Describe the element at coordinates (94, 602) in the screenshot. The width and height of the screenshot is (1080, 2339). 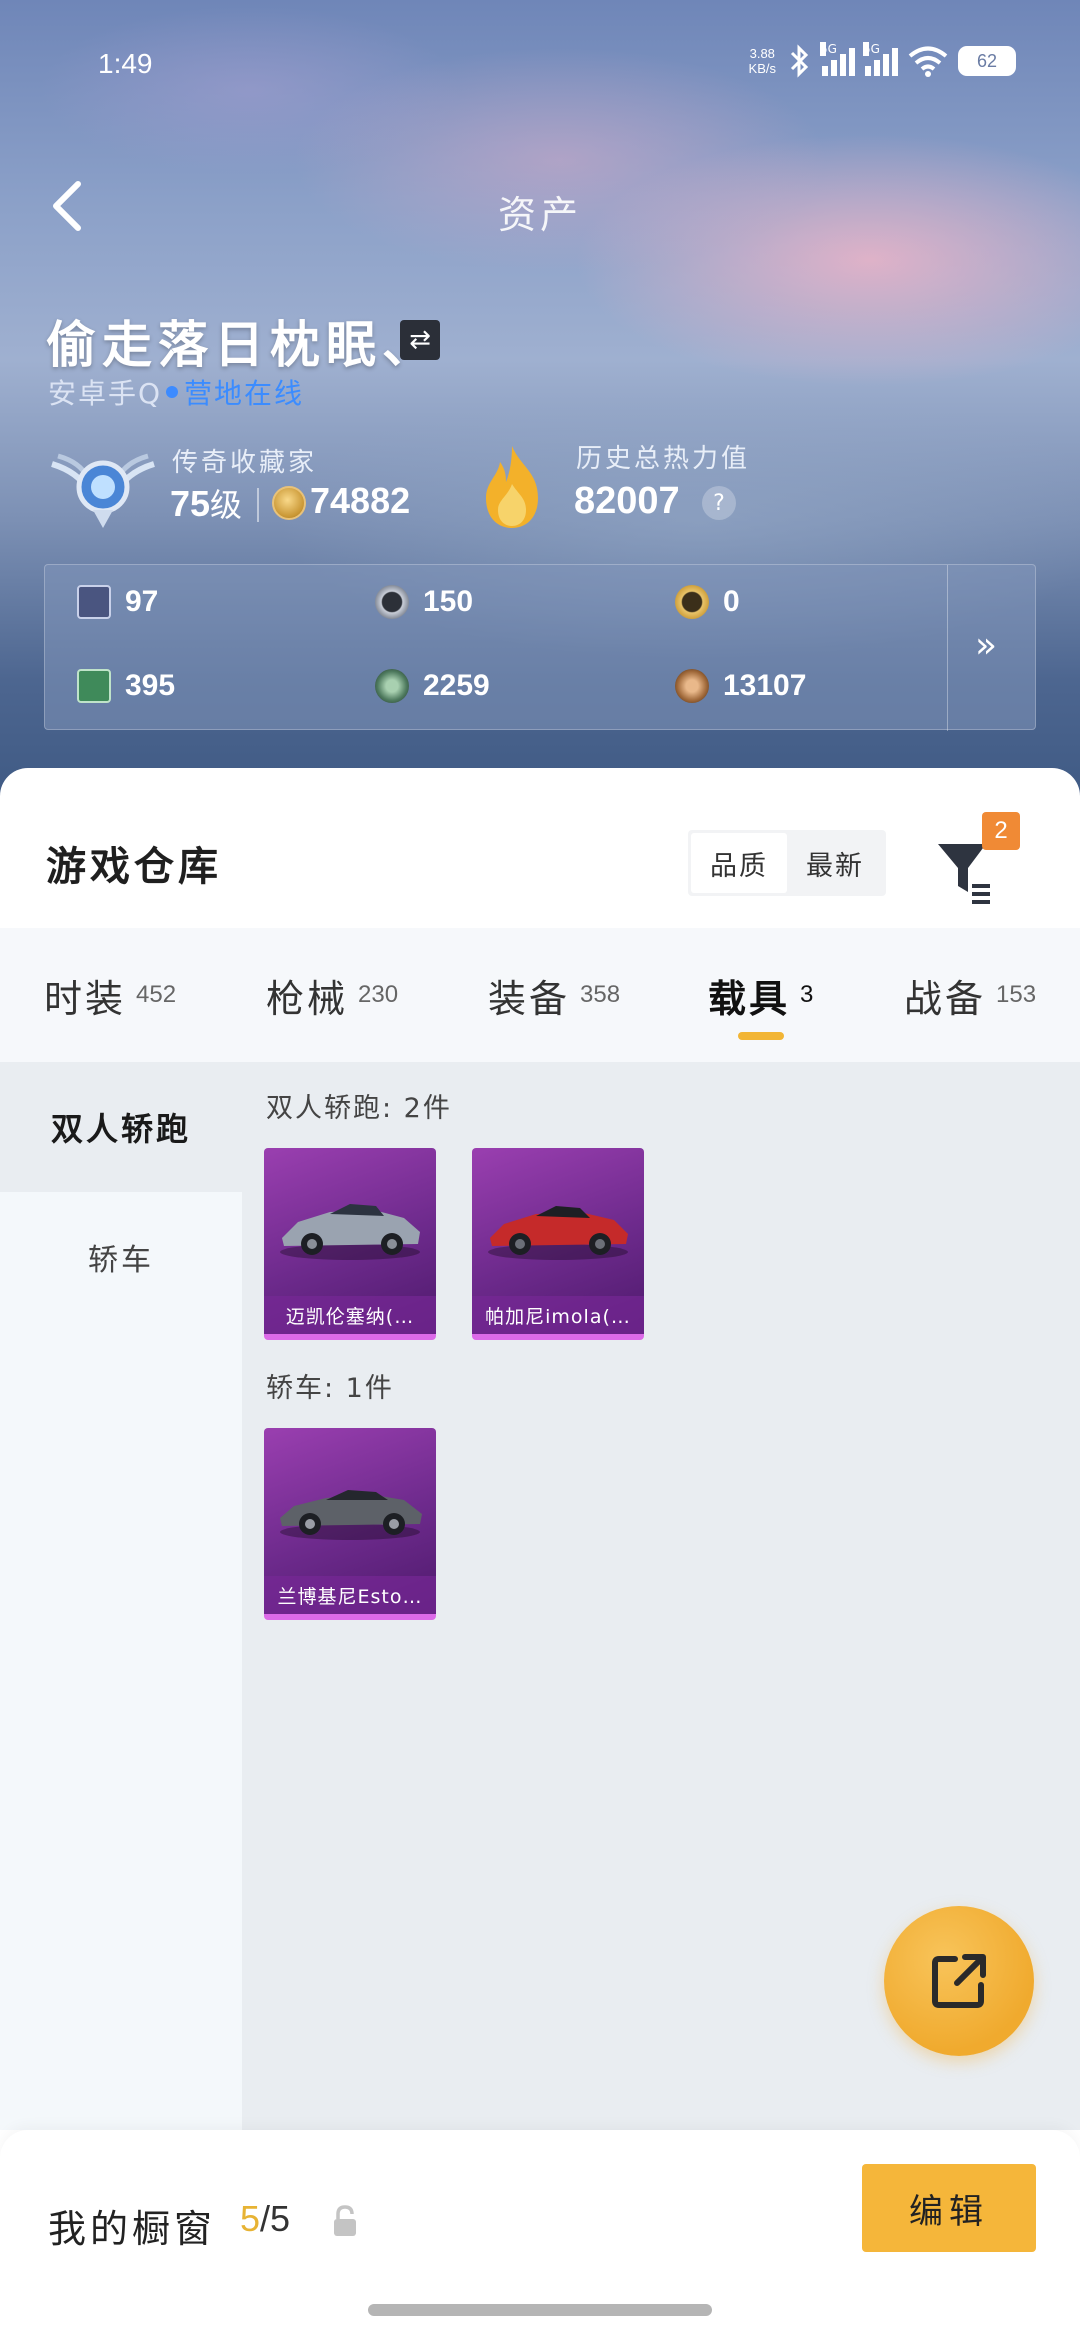
I see `card-icon` at that location.